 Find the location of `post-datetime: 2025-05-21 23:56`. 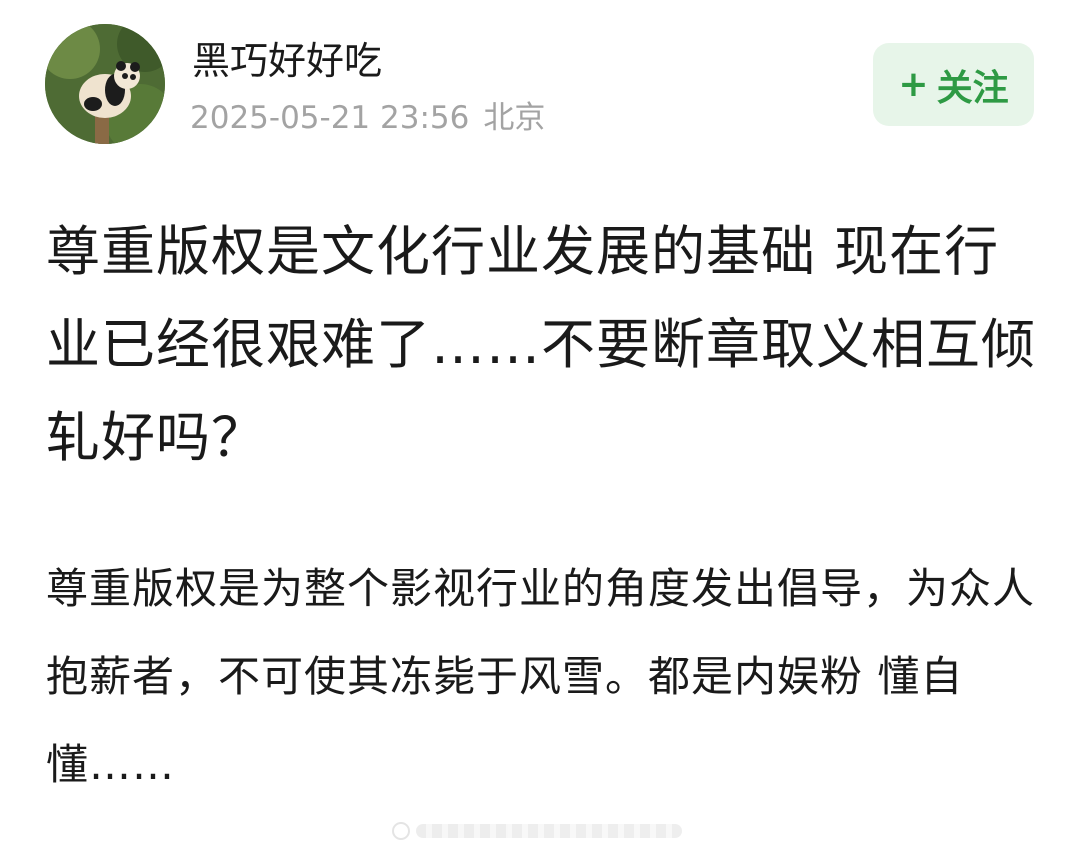

post-datetime: 2025-05-21 23:56 is located at coordinates (330, 118).